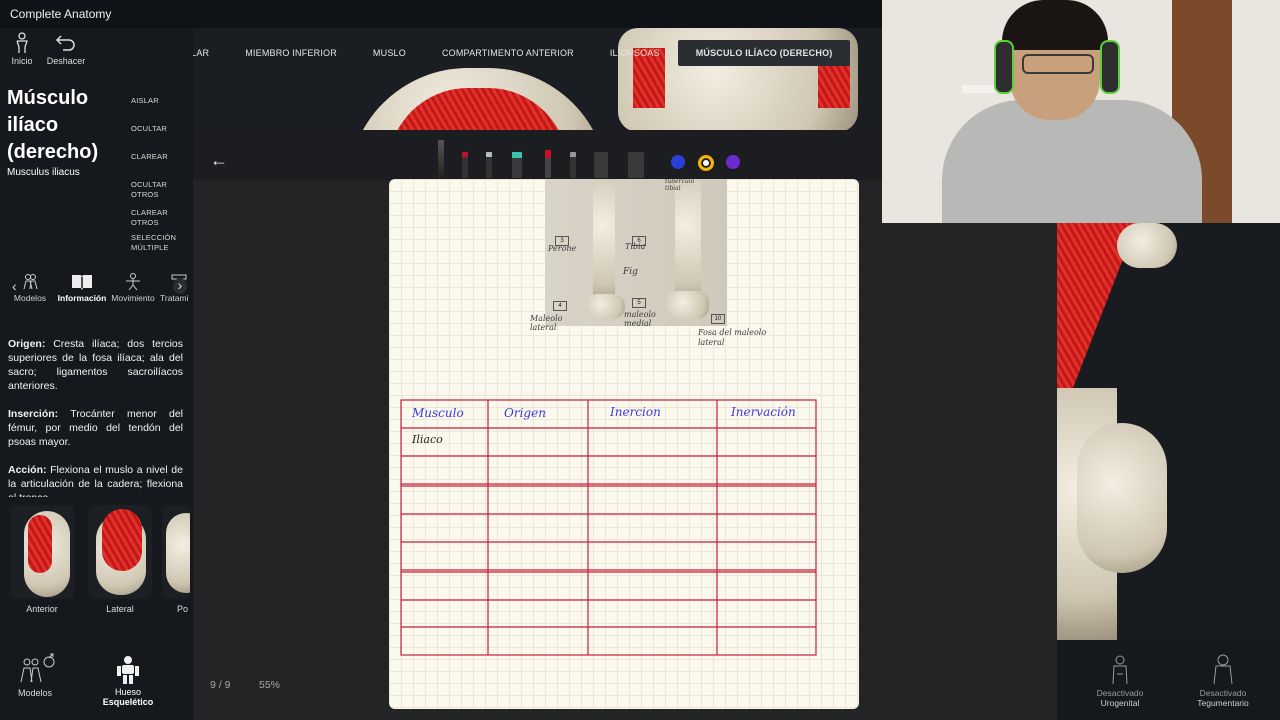 The image size is (1280, 720). I want to click on table-grid, so click(608, 527).